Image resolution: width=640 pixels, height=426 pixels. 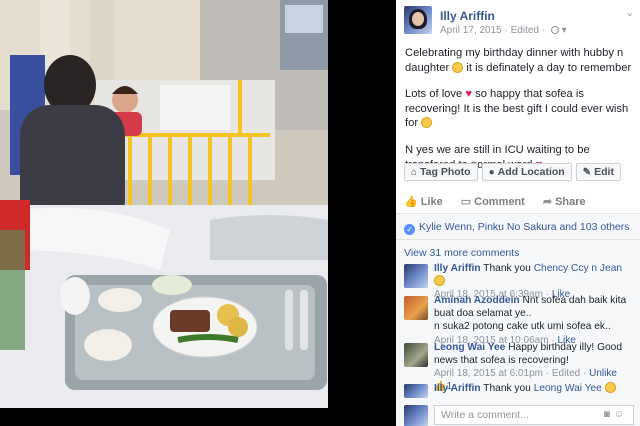 I want to click on post-date: April 17, 2015, so click(x=471, y=30).